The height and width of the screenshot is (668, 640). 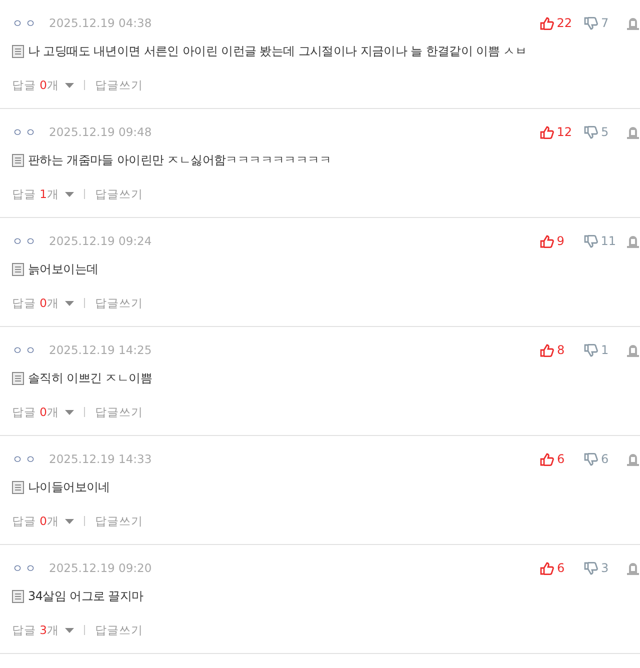 What do you see at coordinates (600, 241) in the screenshot?
I see `dislike-button: 11` at bounding box center [600, 241].